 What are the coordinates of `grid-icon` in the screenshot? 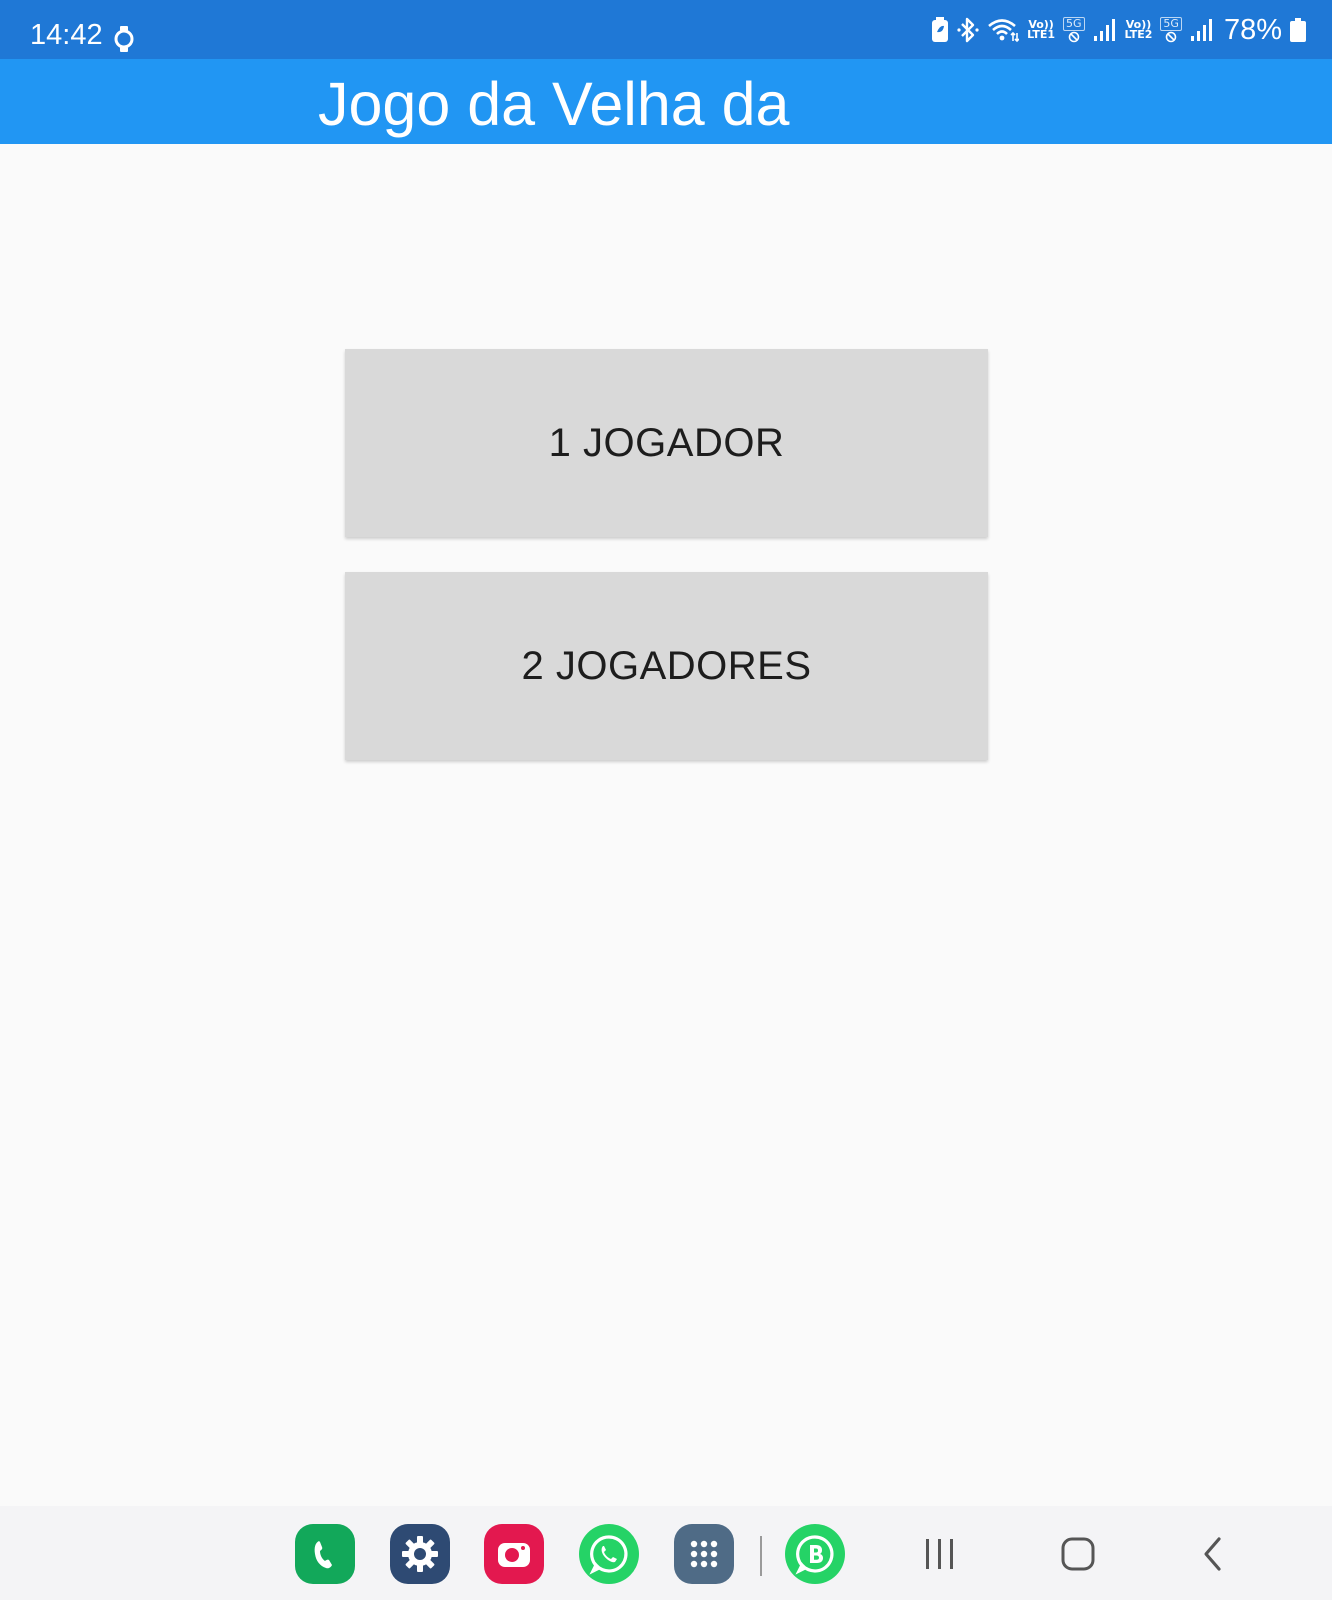 It's located at (704, 1554).